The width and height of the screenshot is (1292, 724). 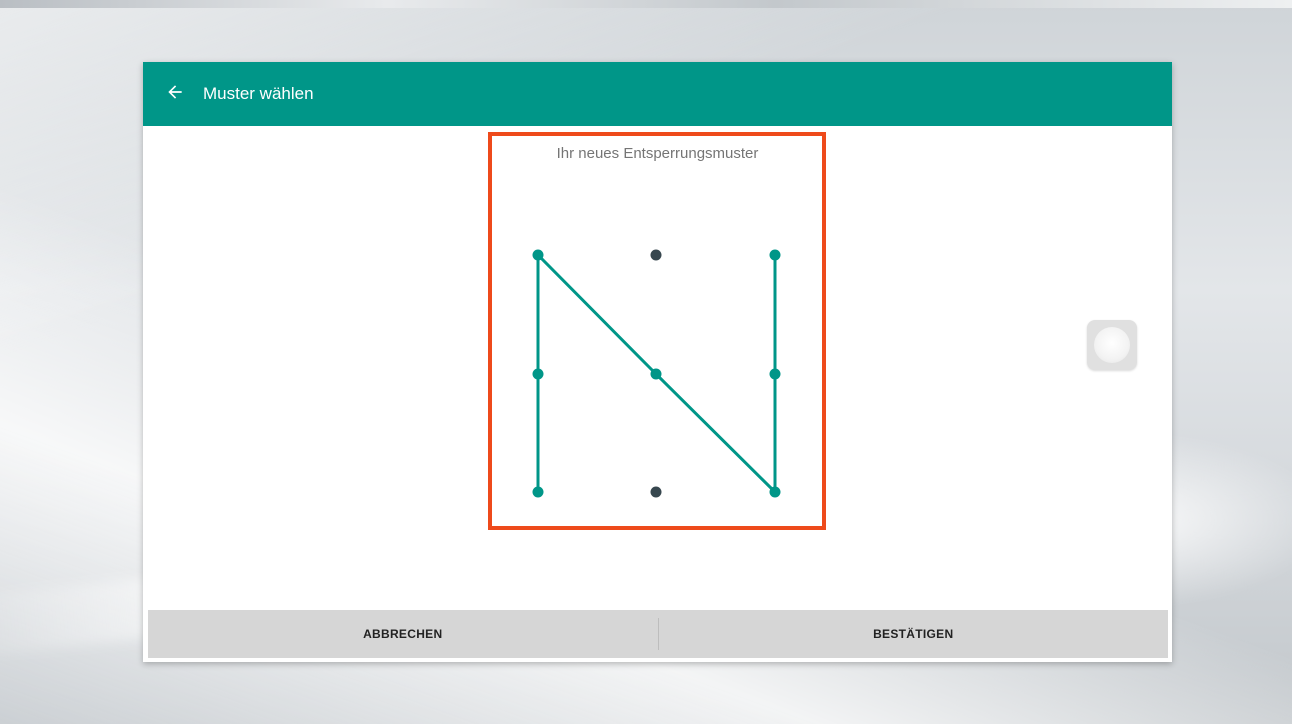 What do you see at coordinates (646, 4) in the screenshot?
I see `background-top-band` at bounding box center [646, 4].